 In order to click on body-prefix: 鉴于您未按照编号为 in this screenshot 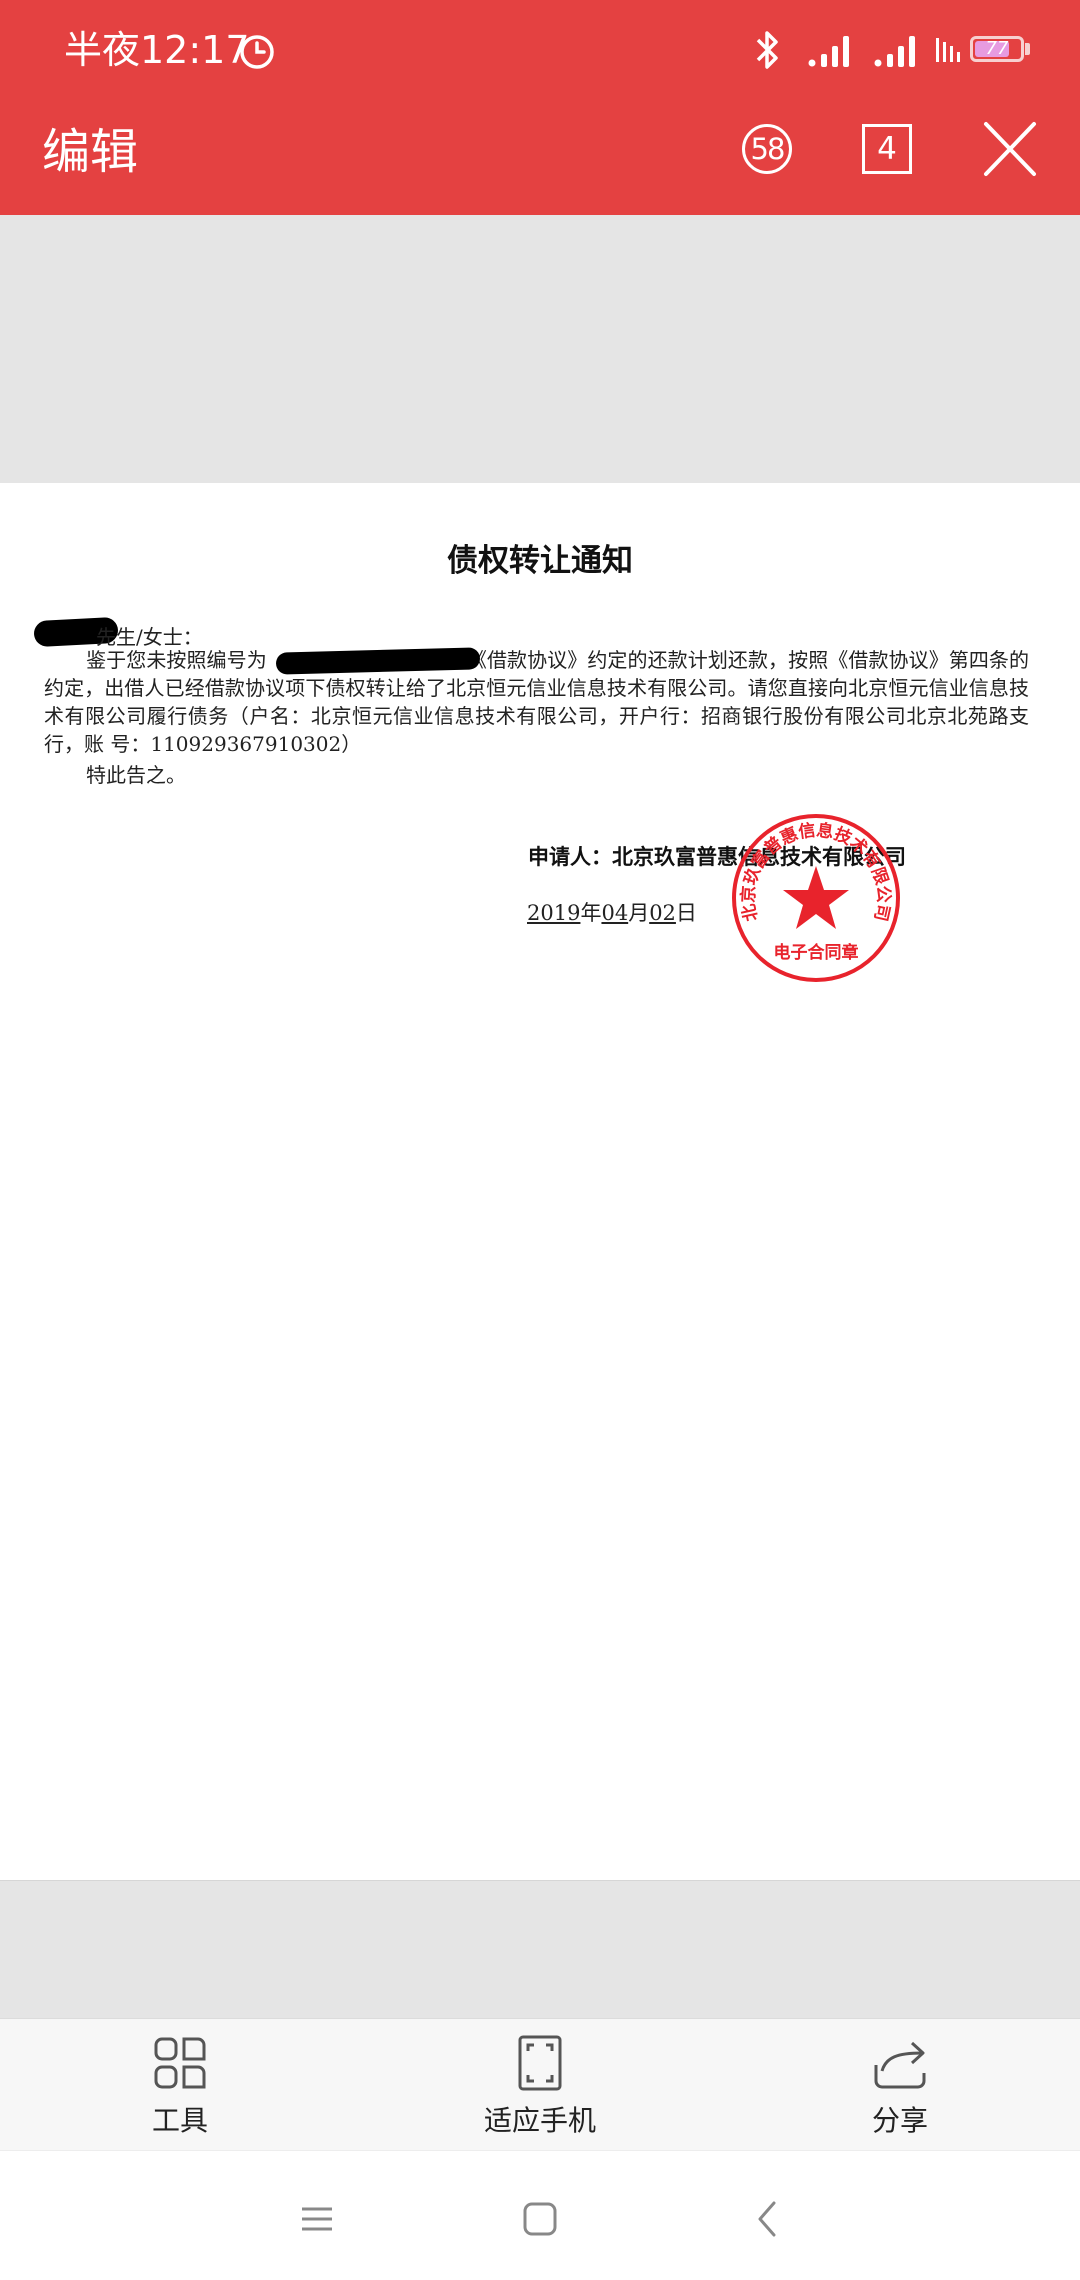, I will do `click(176, 660)`.